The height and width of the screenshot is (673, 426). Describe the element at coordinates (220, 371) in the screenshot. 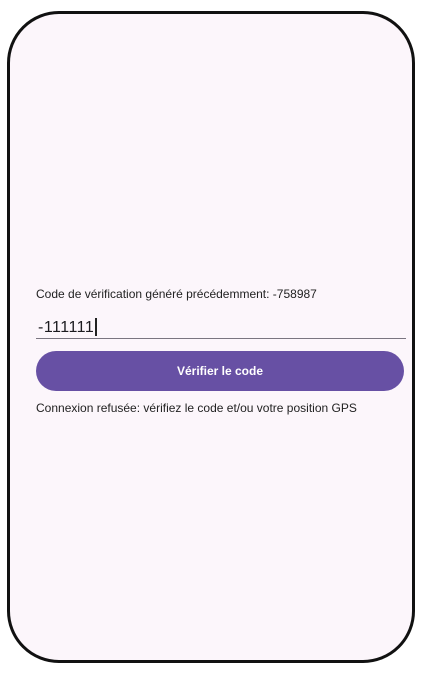

I see `verify-code-button: Vérifier le code` at that location.